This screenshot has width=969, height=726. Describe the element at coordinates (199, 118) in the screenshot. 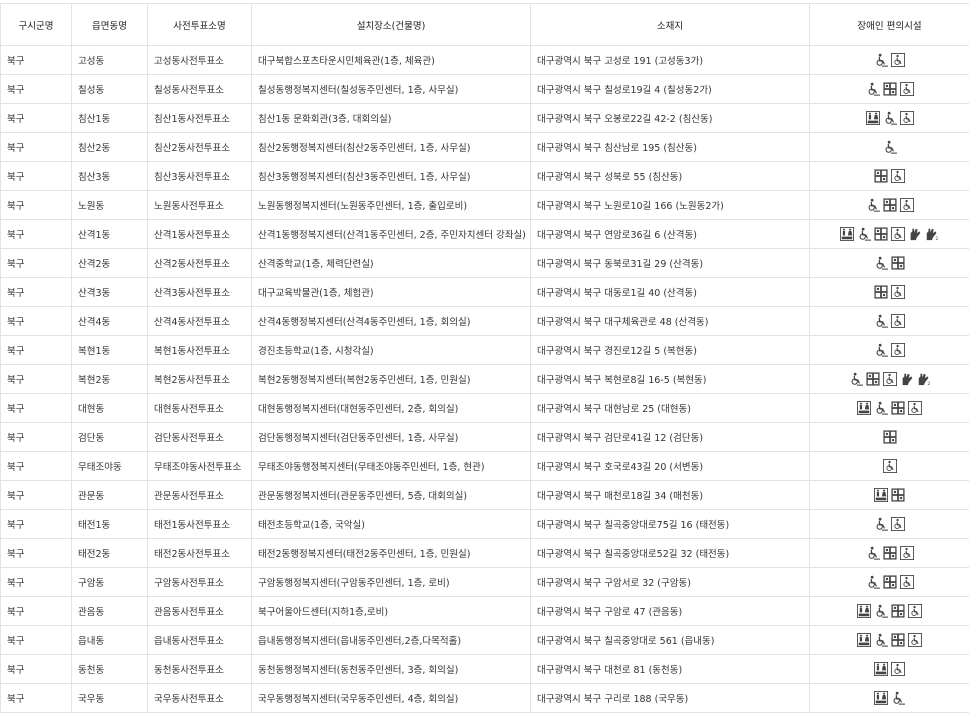

I see `cell-booth: 침산1동사전투표소` at that location.